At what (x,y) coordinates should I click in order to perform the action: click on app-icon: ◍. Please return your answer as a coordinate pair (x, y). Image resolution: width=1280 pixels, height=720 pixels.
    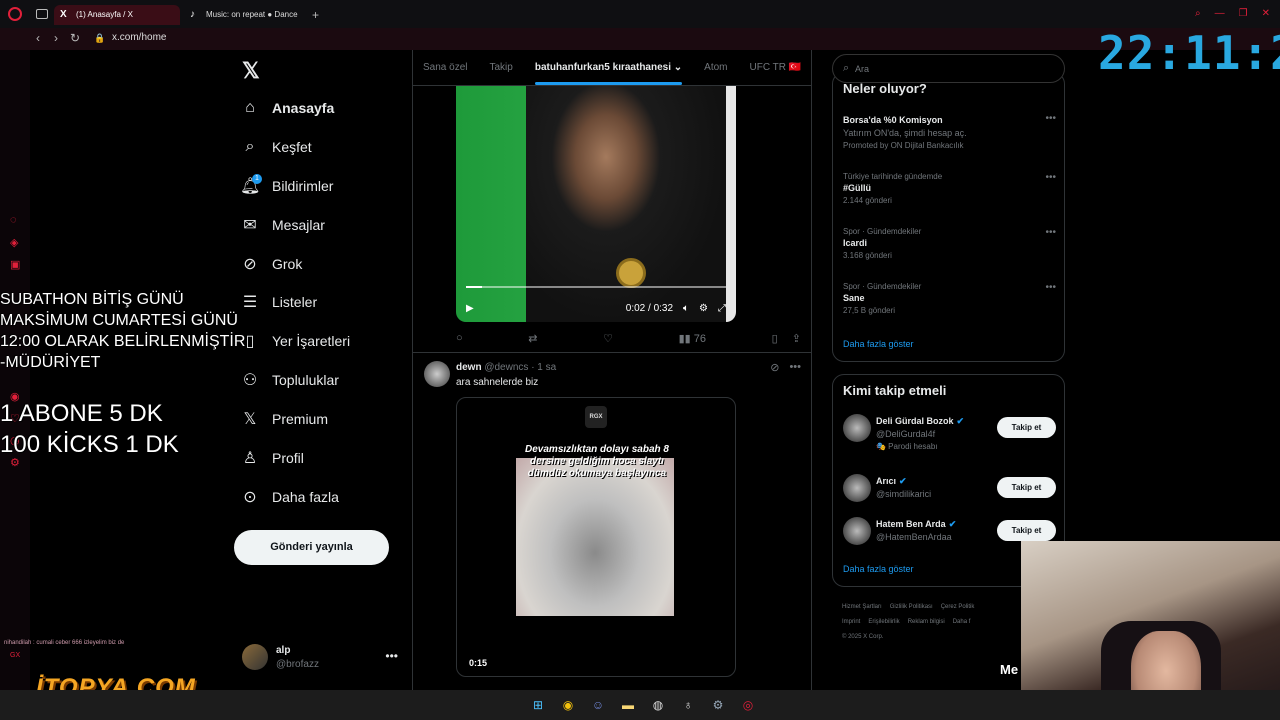
    Looking at the image, I should click on (658, 705).